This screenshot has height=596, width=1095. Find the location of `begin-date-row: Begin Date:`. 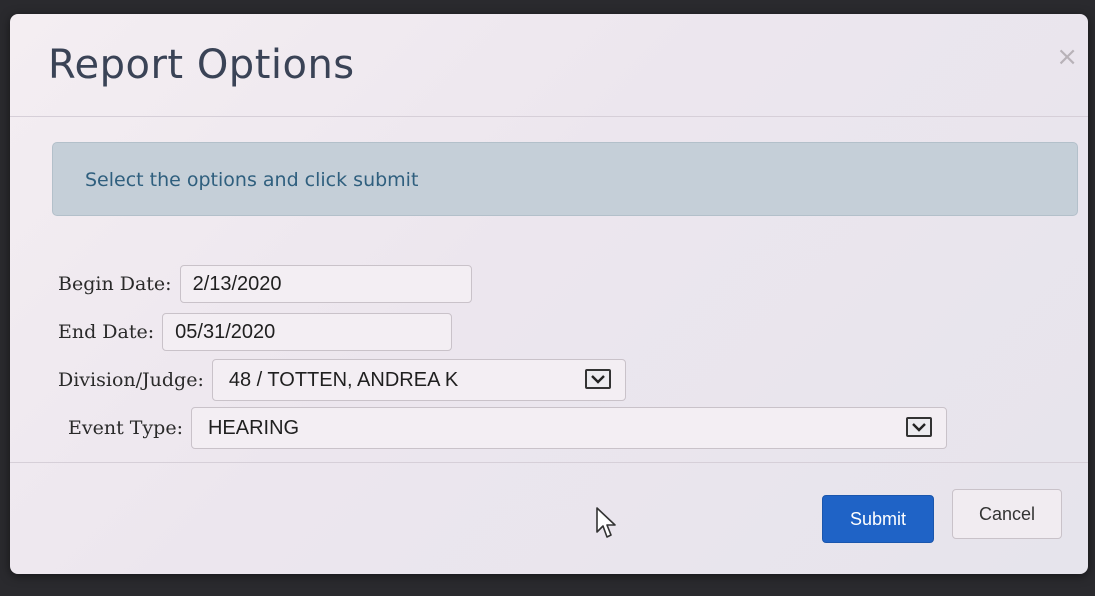

begin-date-row: Begin Date: is located at coordinates (265, 284).